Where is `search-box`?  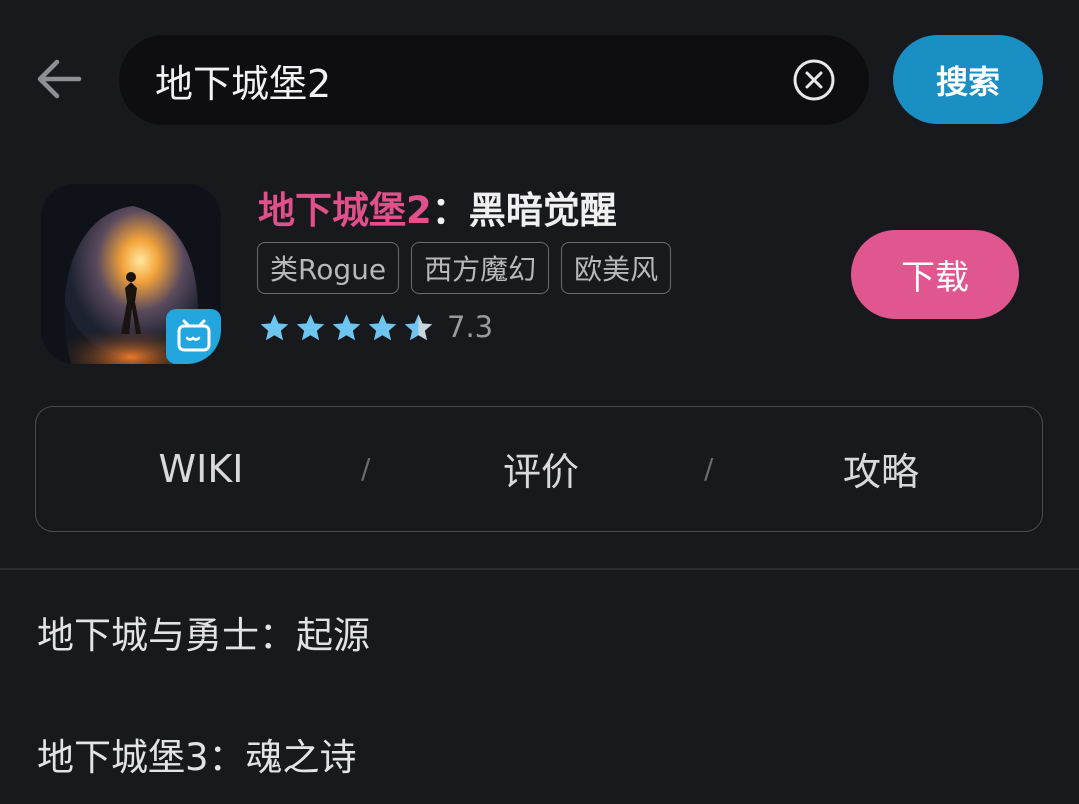 search-box is located at coordinates (494, 80).